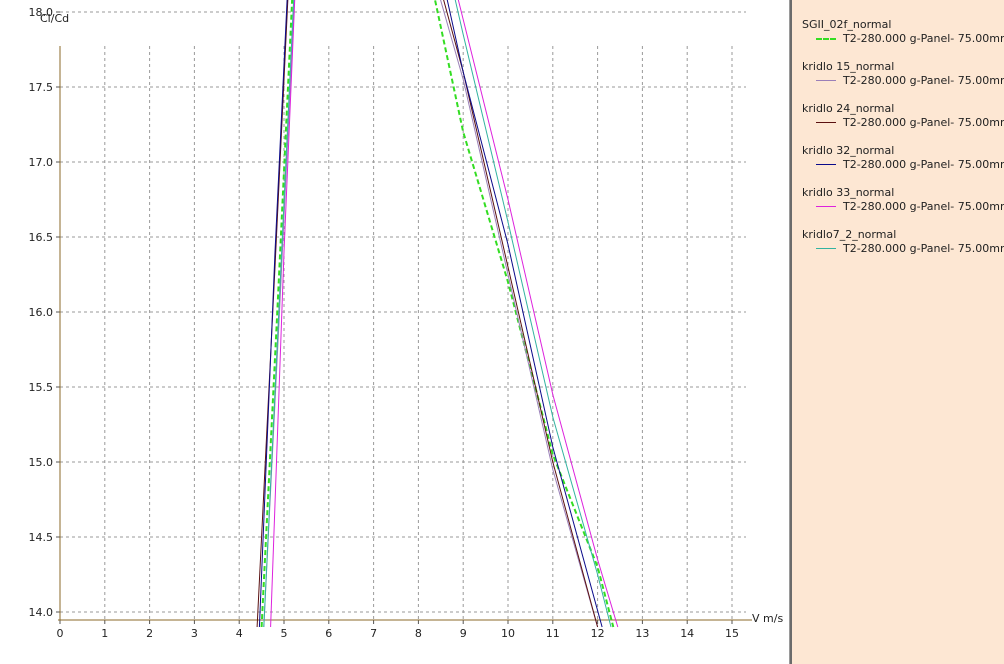 This screenshot has width=1004, height=664. I want to click on y-tick-label: 16.5, so click(41, 237).